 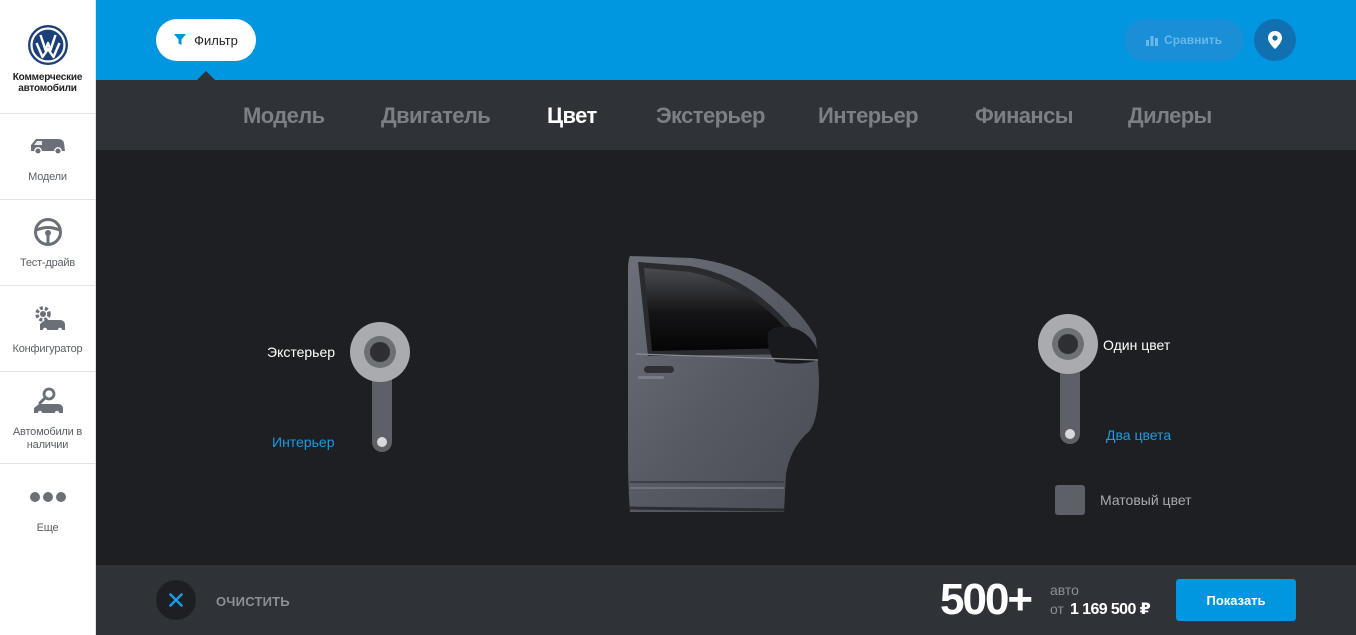 I want to click on location-button, so click(x=1275, y=40).